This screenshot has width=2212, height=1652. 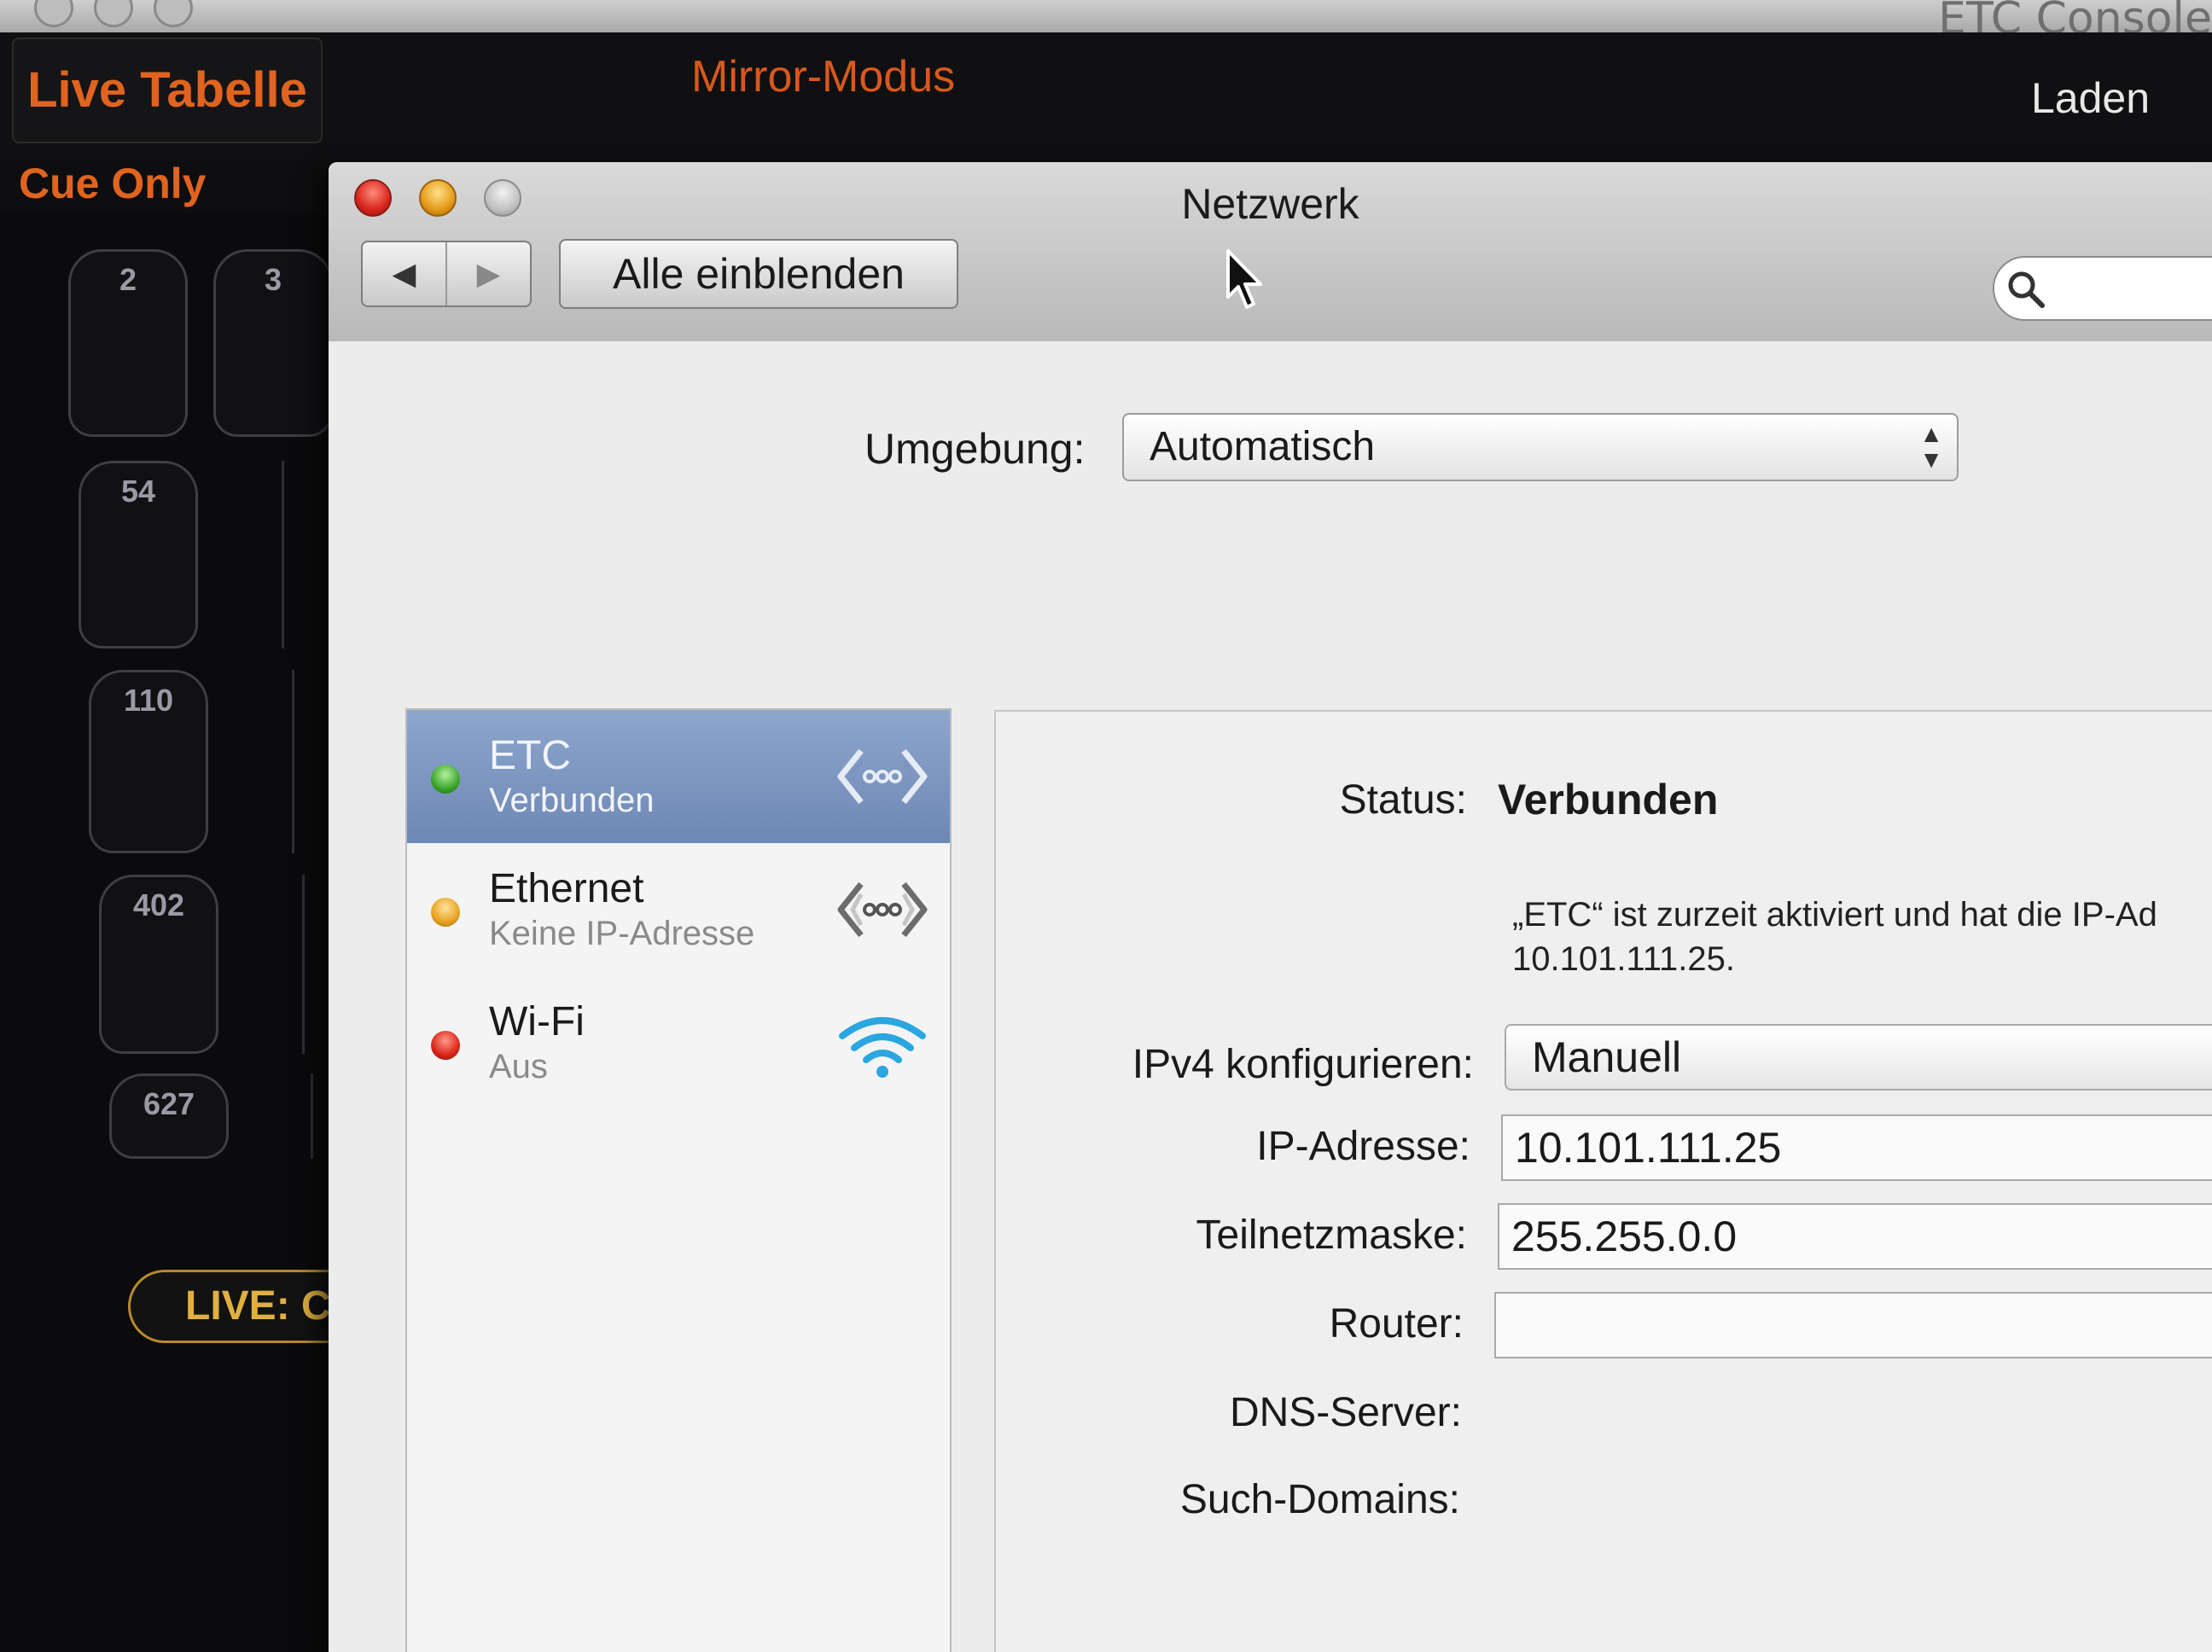 I want to click on cue-only-label: Cue Only, so click(x=113, y=183).